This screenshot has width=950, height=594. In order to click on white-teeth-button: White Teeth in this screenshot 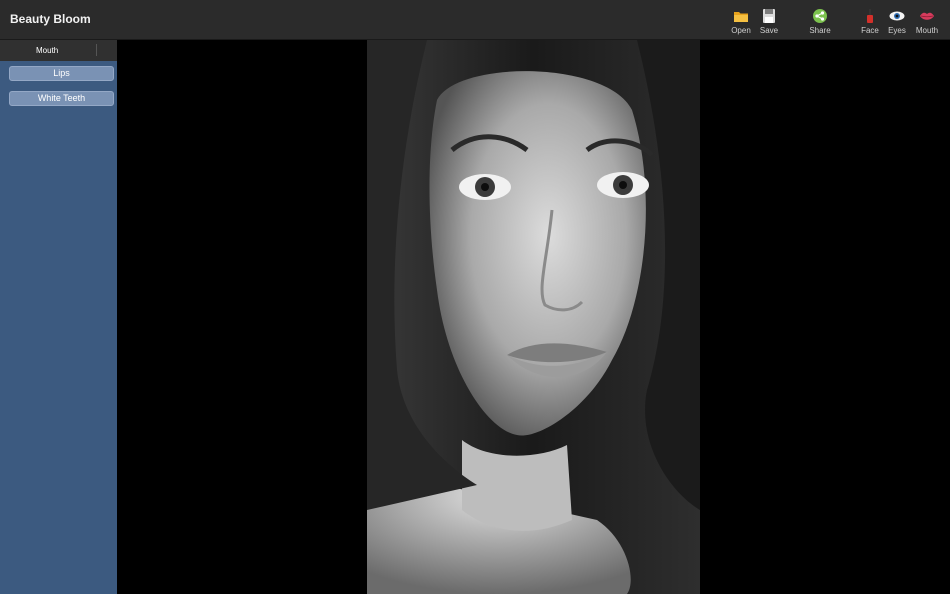, I will do `click(61, 98)`.